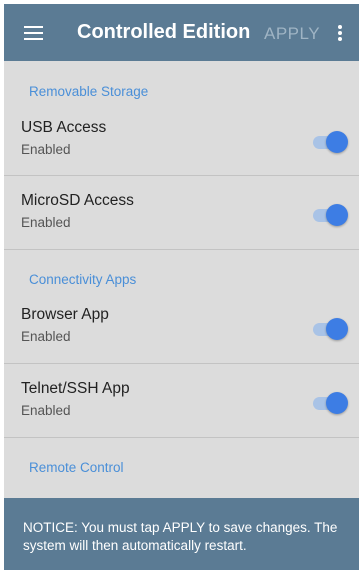 The image size is (363, 570). What do you see at coordinates (164, 32) in the screenshot?
I see `page-title: Controlled Edition` at bounding box center [164, 32].